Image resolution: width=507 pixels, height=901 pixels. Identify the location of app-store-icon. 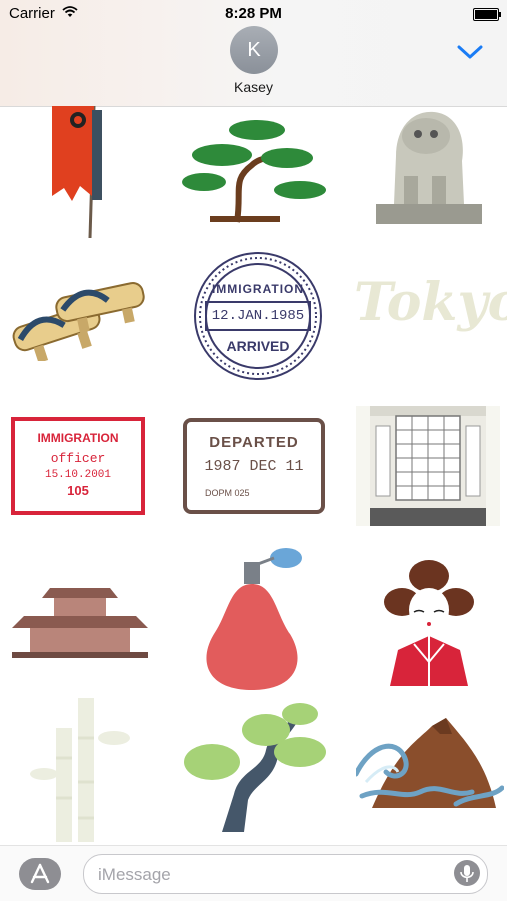
(40, 873).